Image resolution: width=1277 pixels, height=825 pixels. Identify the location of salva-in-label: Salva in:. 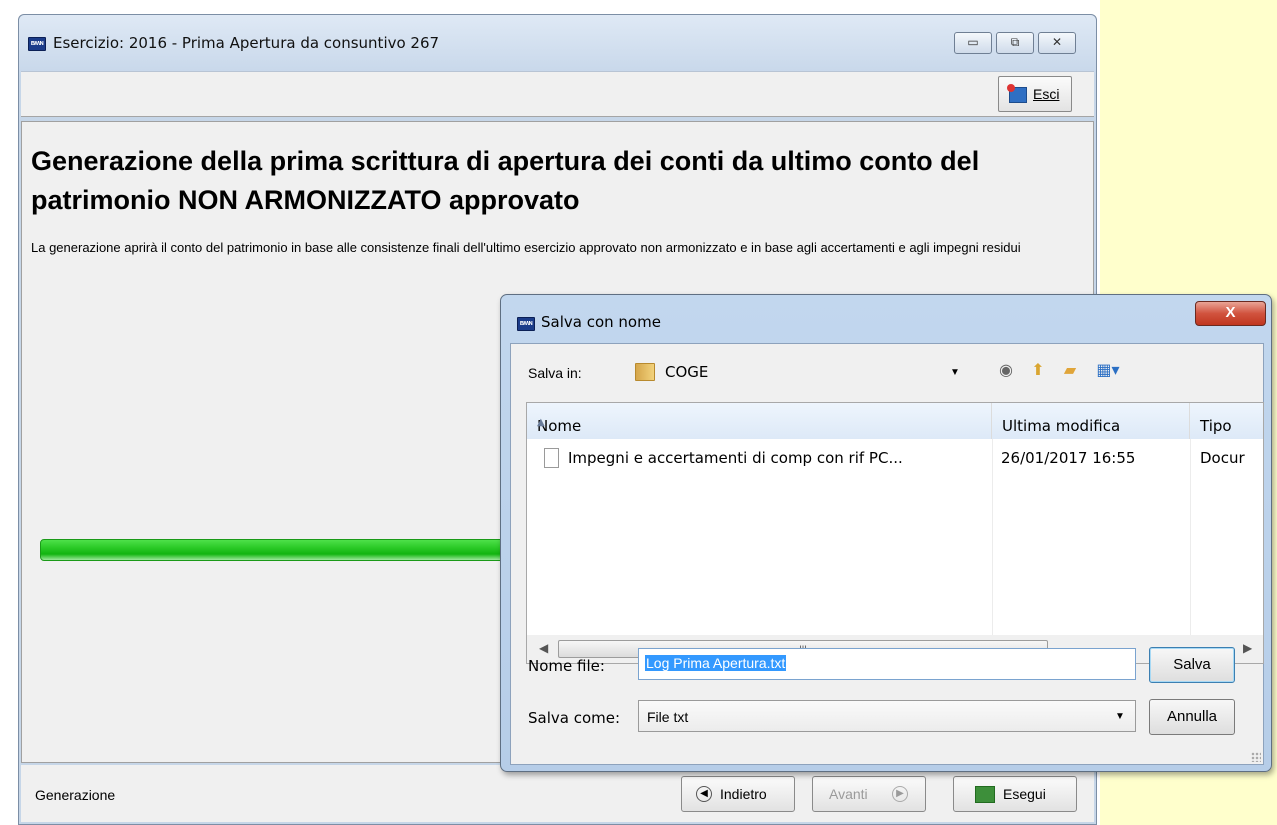
(555, 373).